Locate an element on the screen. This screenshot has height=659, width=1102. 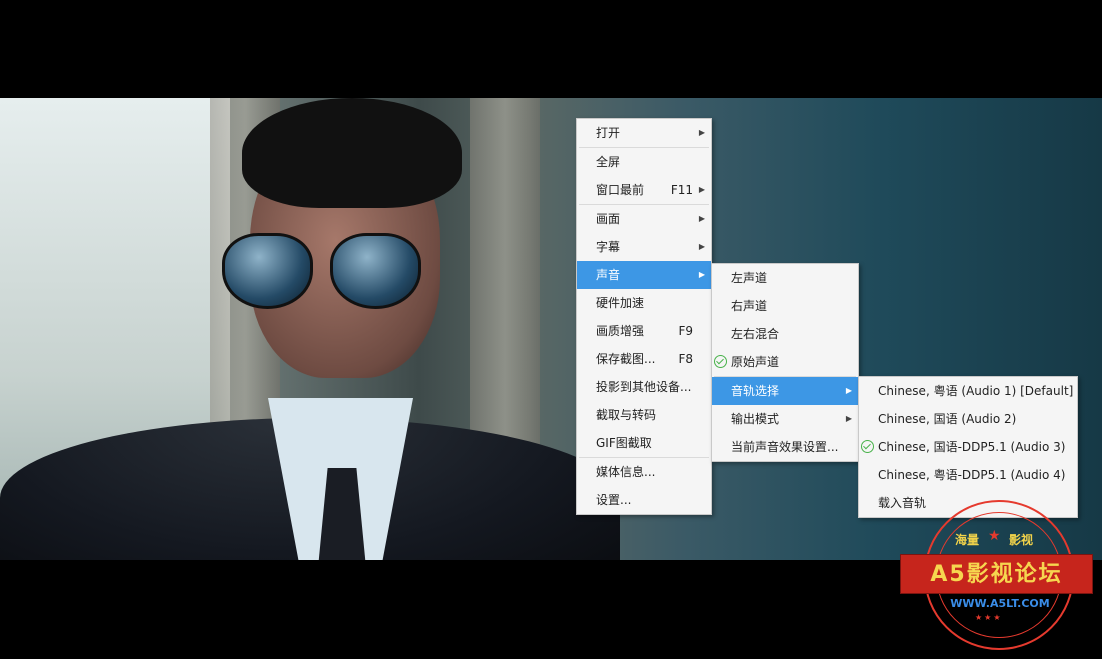
context-menu-item: 打开 ▶ is located at coordinates (644, 133).